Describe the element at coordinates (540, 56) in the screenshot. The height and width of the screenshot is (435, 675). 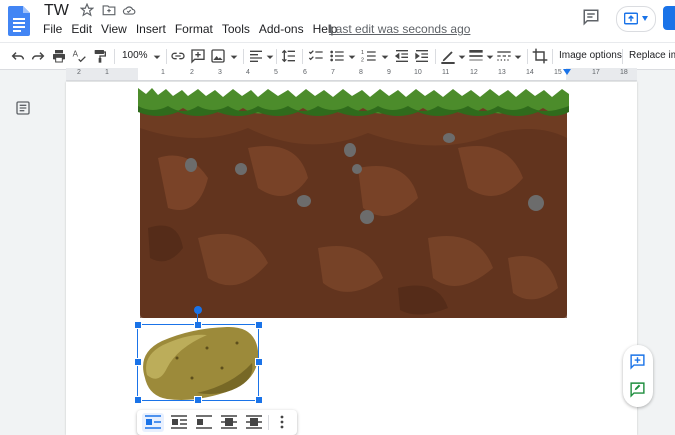
I see `crop-icon` at that location.